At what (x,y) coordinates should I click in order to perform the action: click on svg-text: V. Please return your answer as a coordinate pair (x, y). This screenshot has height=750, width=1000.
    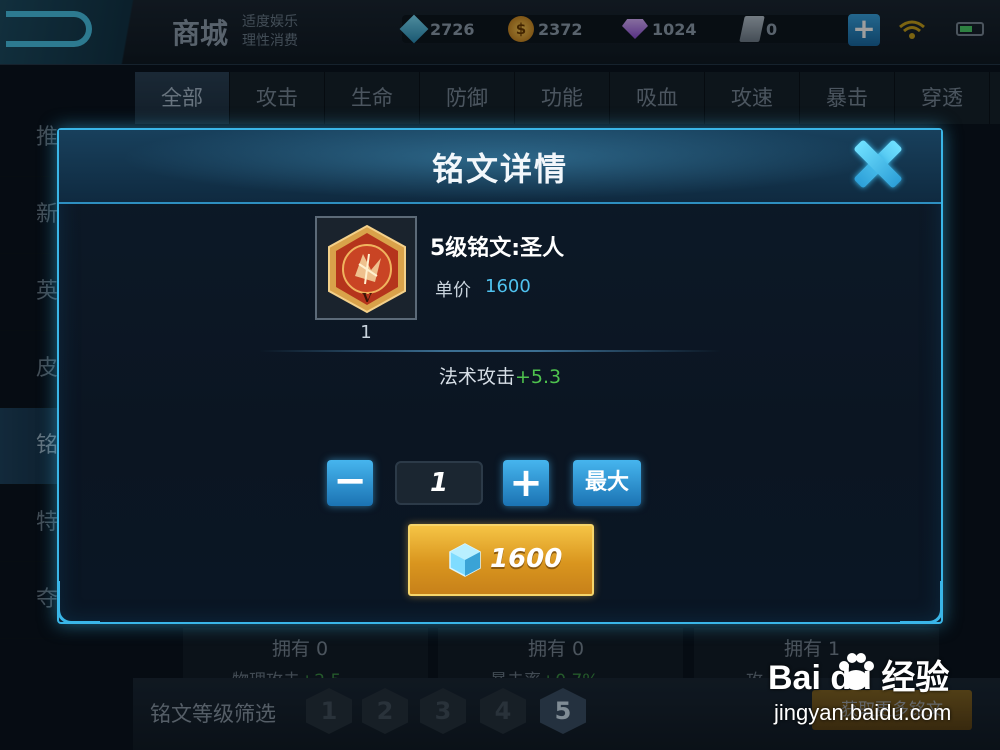
    Looking at the image, I should click on (366, 298).